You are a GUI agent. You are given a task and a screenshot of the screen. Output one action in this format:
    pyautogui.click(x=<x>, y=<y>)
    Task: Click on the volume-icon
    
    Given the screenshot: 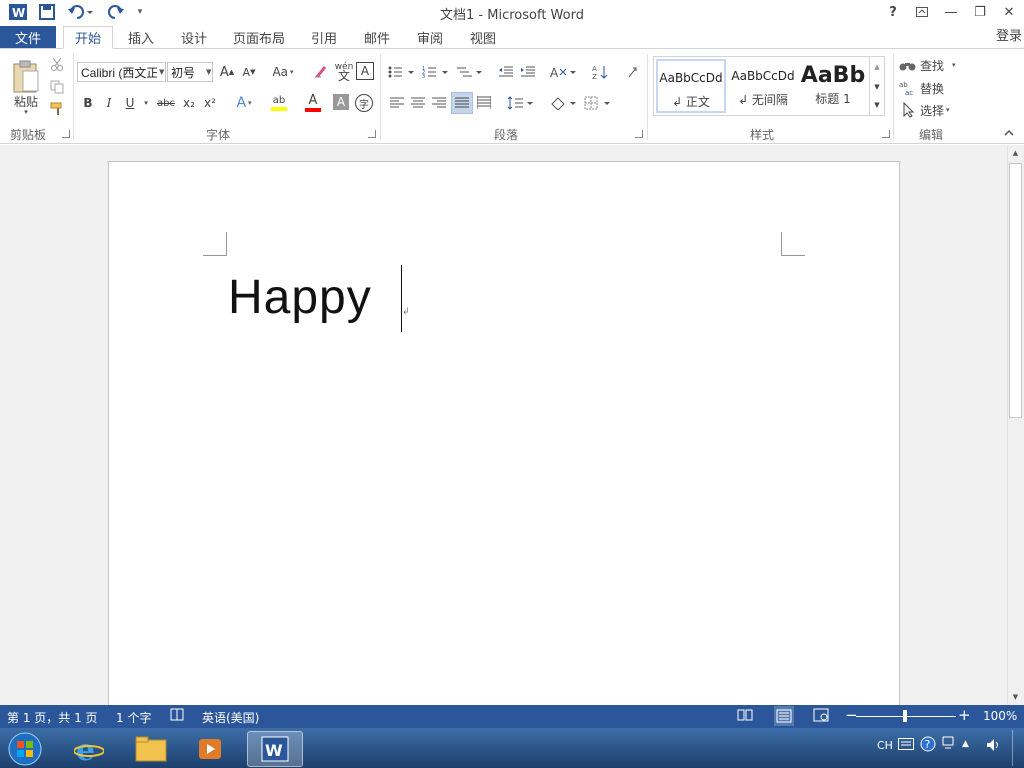 What is the action you would take?
    pyautogui.click(x=993, y=746)
    